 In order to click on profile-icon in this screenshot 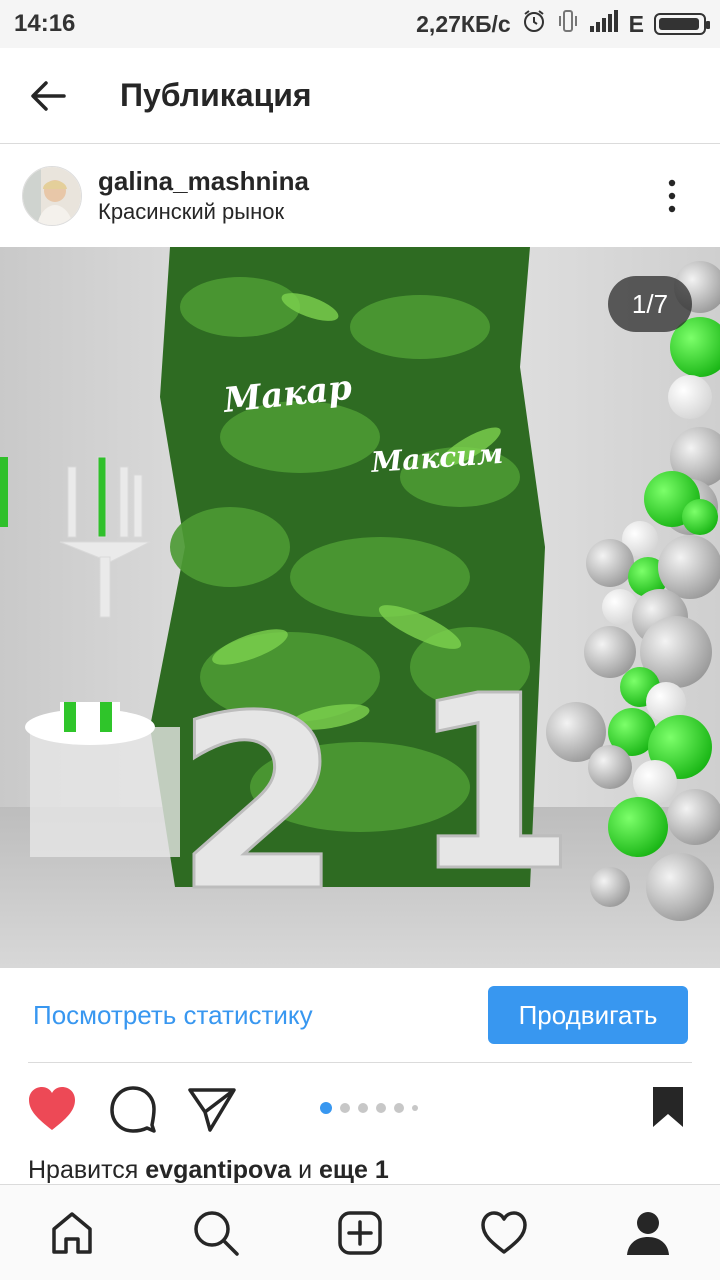, I will do `click(648, 1233)`.